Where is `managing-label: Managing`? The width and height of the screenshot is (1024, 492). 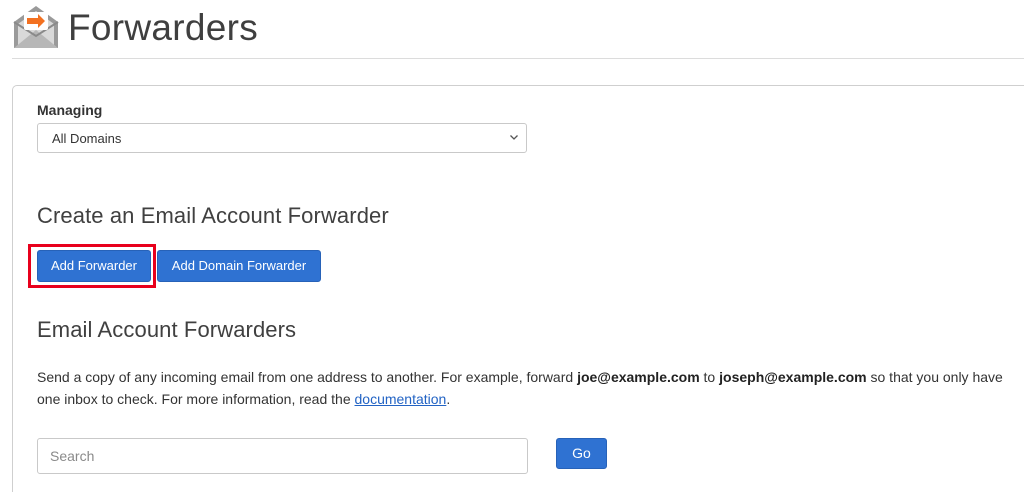 managing-label: Managing is located at coordinates (70, 110).